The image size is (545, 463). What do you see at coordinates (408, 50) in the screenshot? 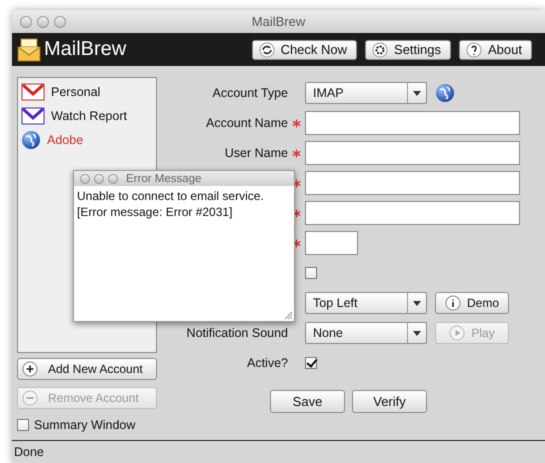
I see `toolbar-button: Settings` at bounding box center [408, 50].